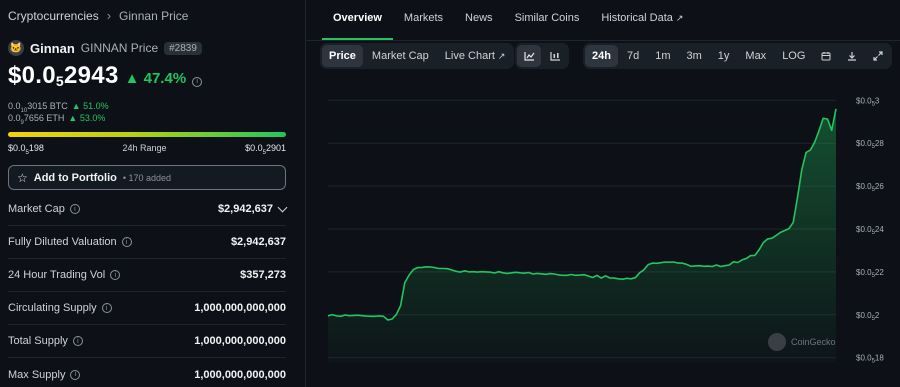 This screenshot has width=900, height=387. I want to click on time-range-group: 24h 7d 1m 3m 1y Max LOG, so click(738, 56).